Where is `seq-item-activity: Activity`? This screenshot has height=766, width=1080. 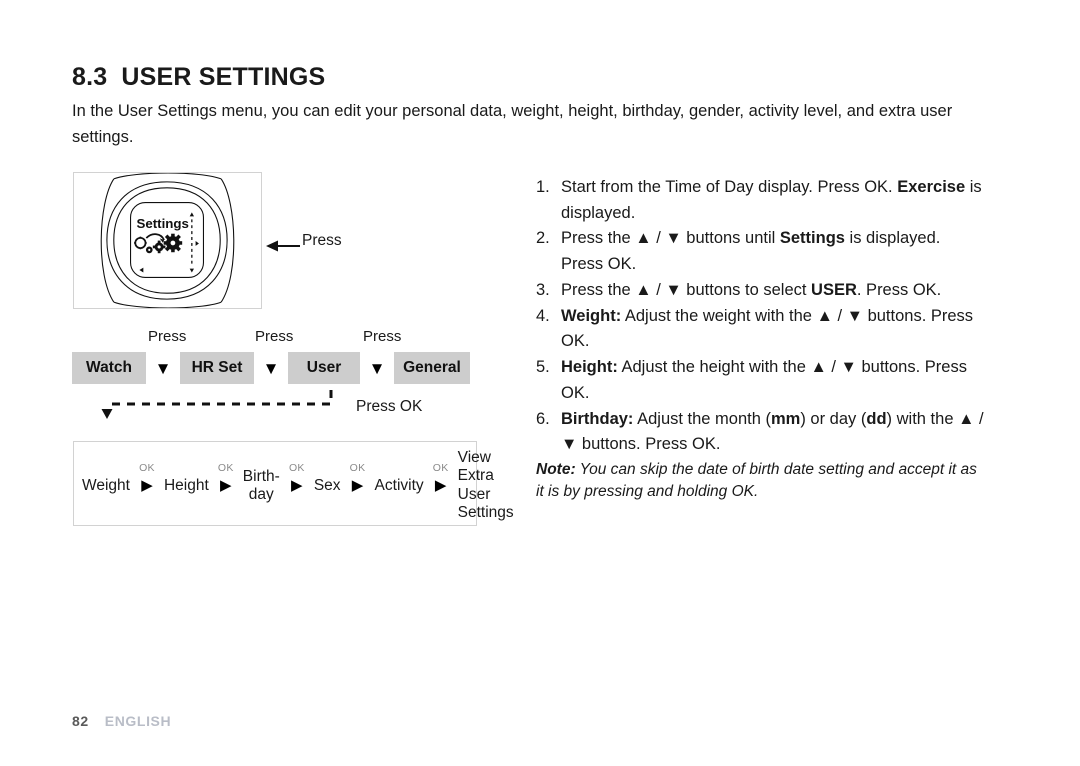
seq-item-activity: Activity is located at coordinates (399, 485).